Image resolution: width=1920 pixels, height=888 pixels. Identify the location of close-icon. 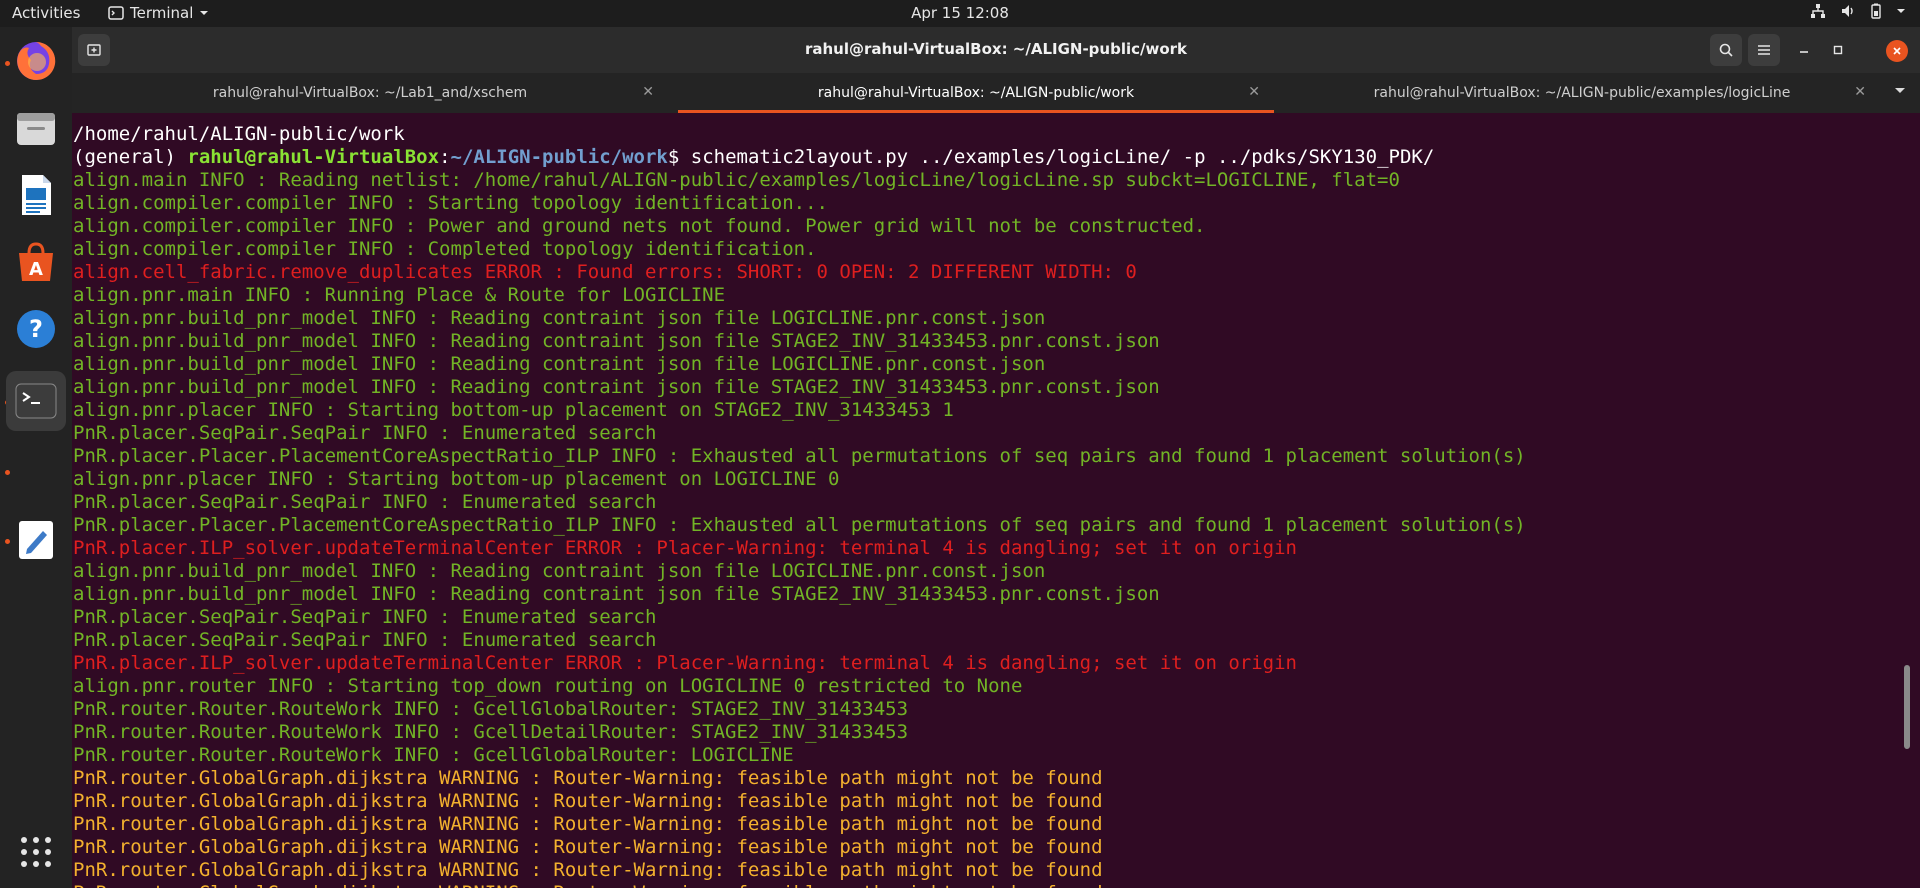
(1897, 51).